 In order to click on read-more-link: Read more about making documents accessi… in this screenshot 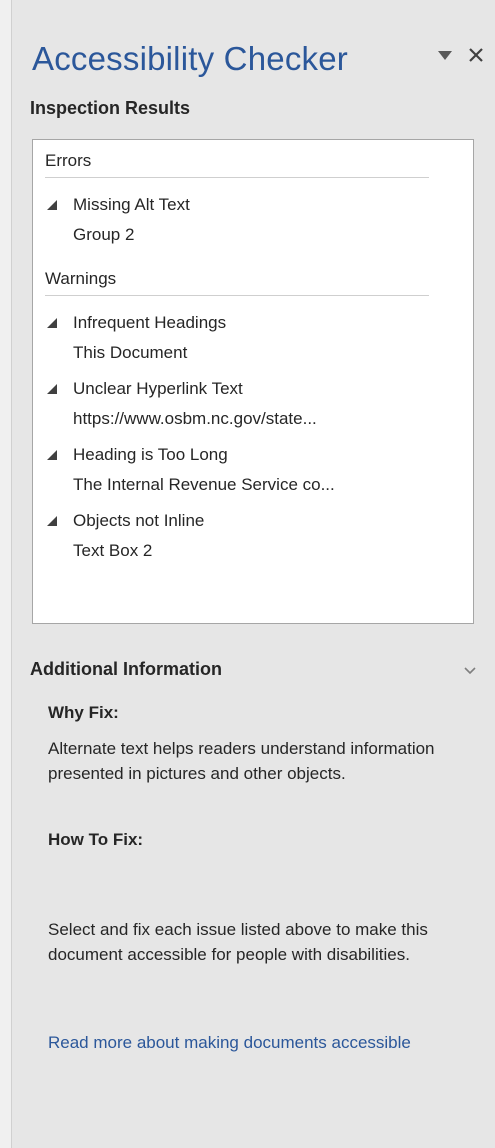, I will do `click(258, 1042)`.